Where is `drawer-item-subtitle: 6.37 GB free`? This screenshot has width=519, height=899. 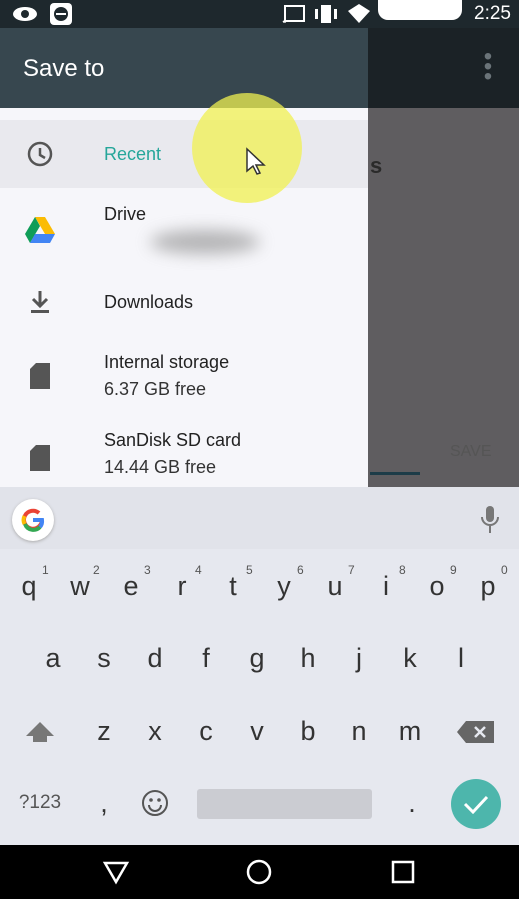 drawer-item-subtitle: 6.37 GB free is located at coordinates (155, 389).